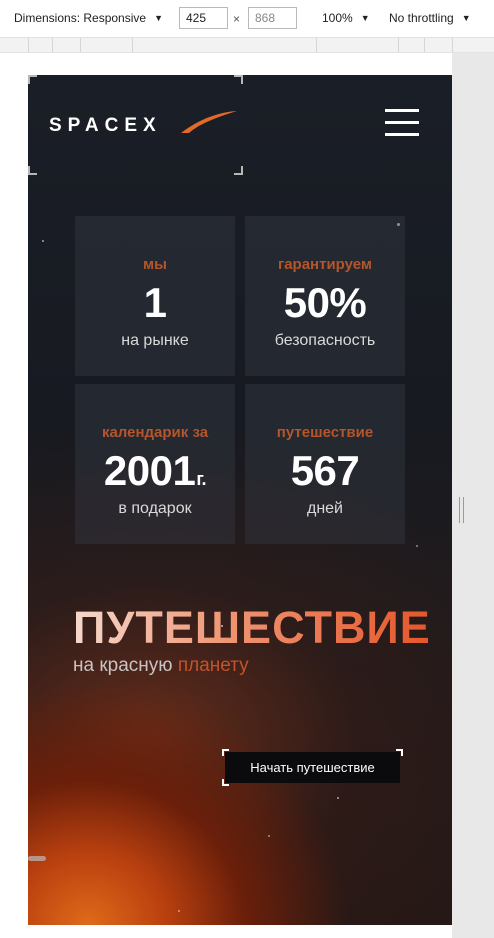 The image size is (494, 938). Describe the element at coordinates (337, 18) in the screenshot. I see `zoom-label: 100%` at that location.